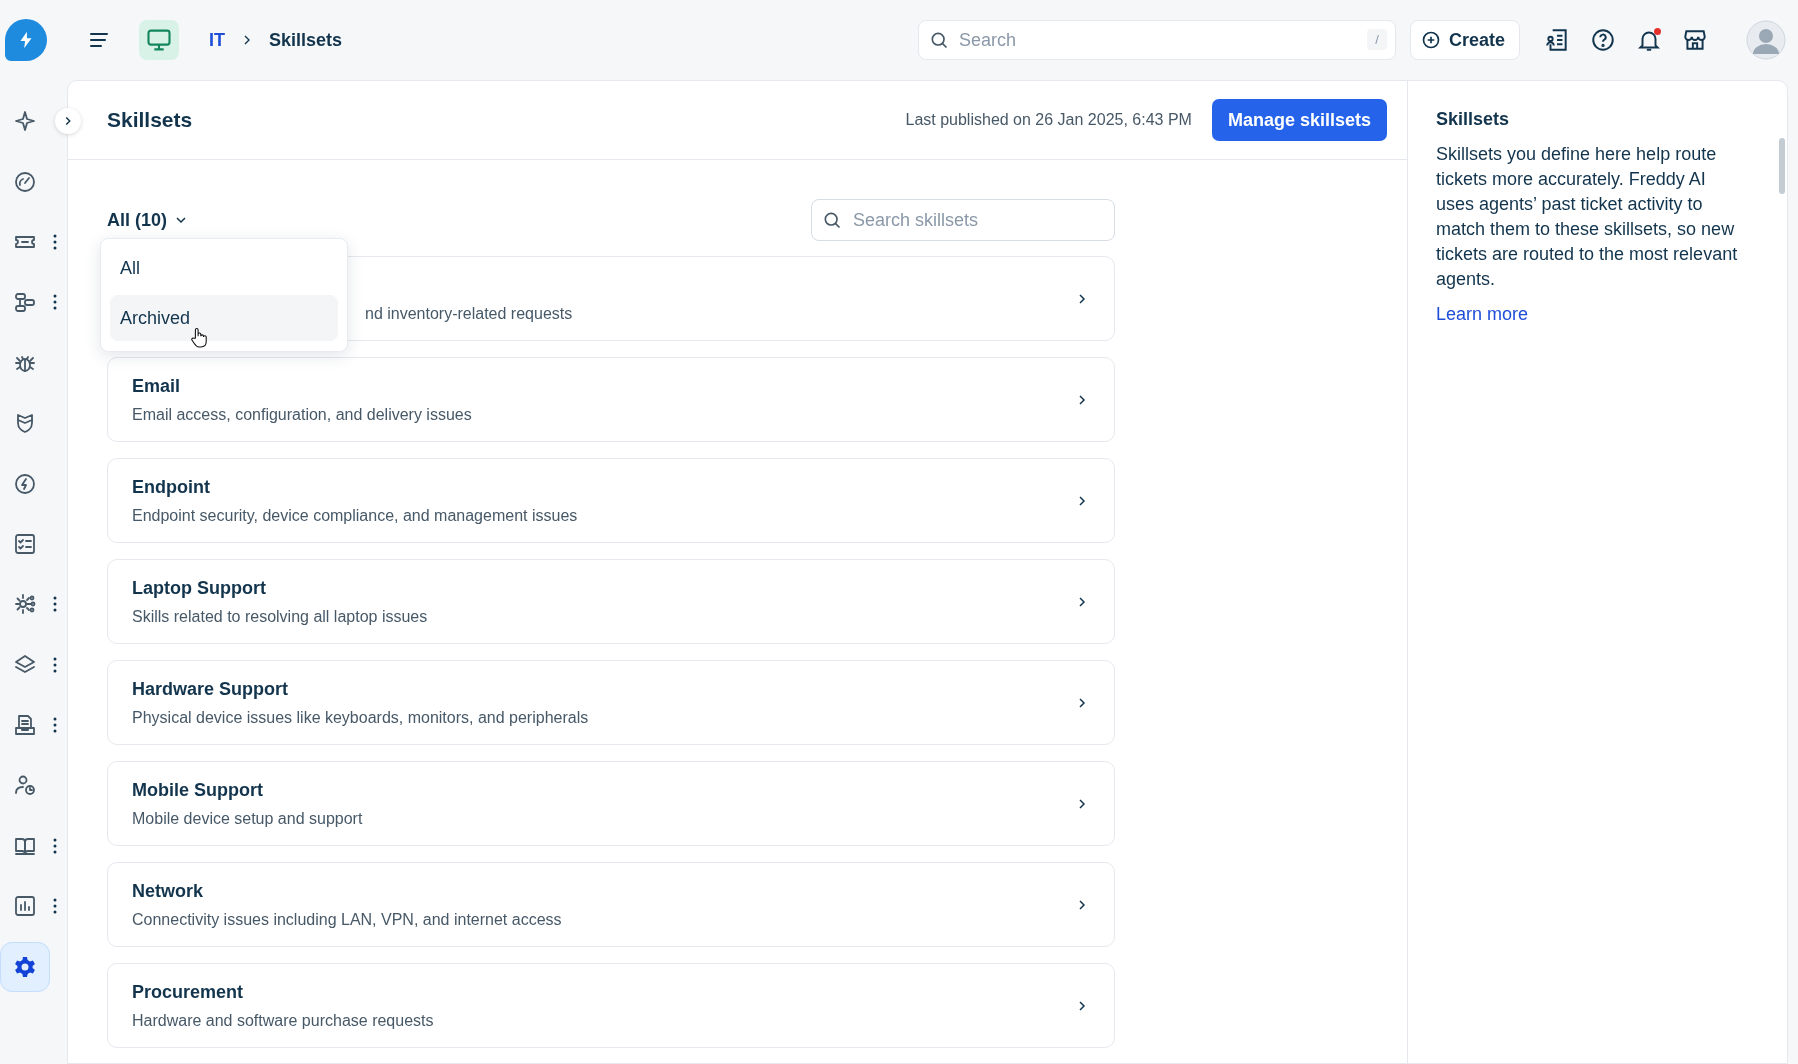  I want to click on skillset-description: Email access, configuration, and delivery issues, so click(302, 414).